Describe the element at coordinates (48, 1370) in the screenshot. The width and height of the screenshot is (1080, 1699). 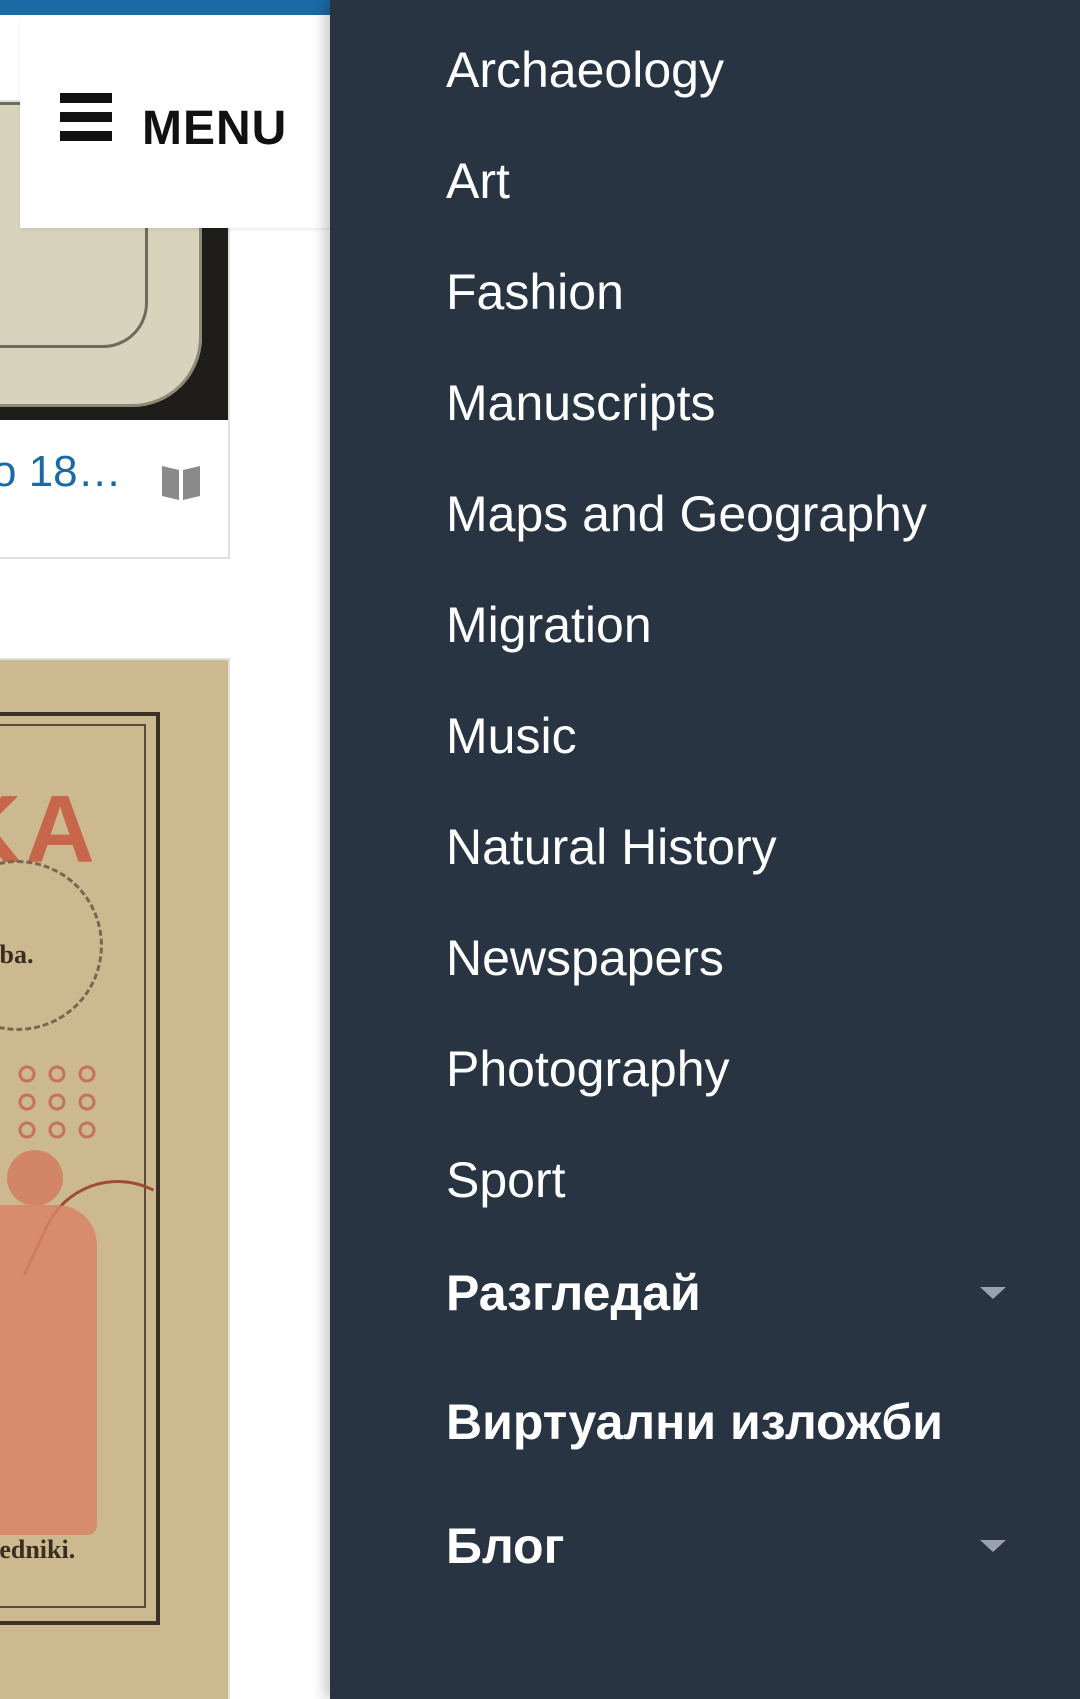
I see `print-figure` at that location.